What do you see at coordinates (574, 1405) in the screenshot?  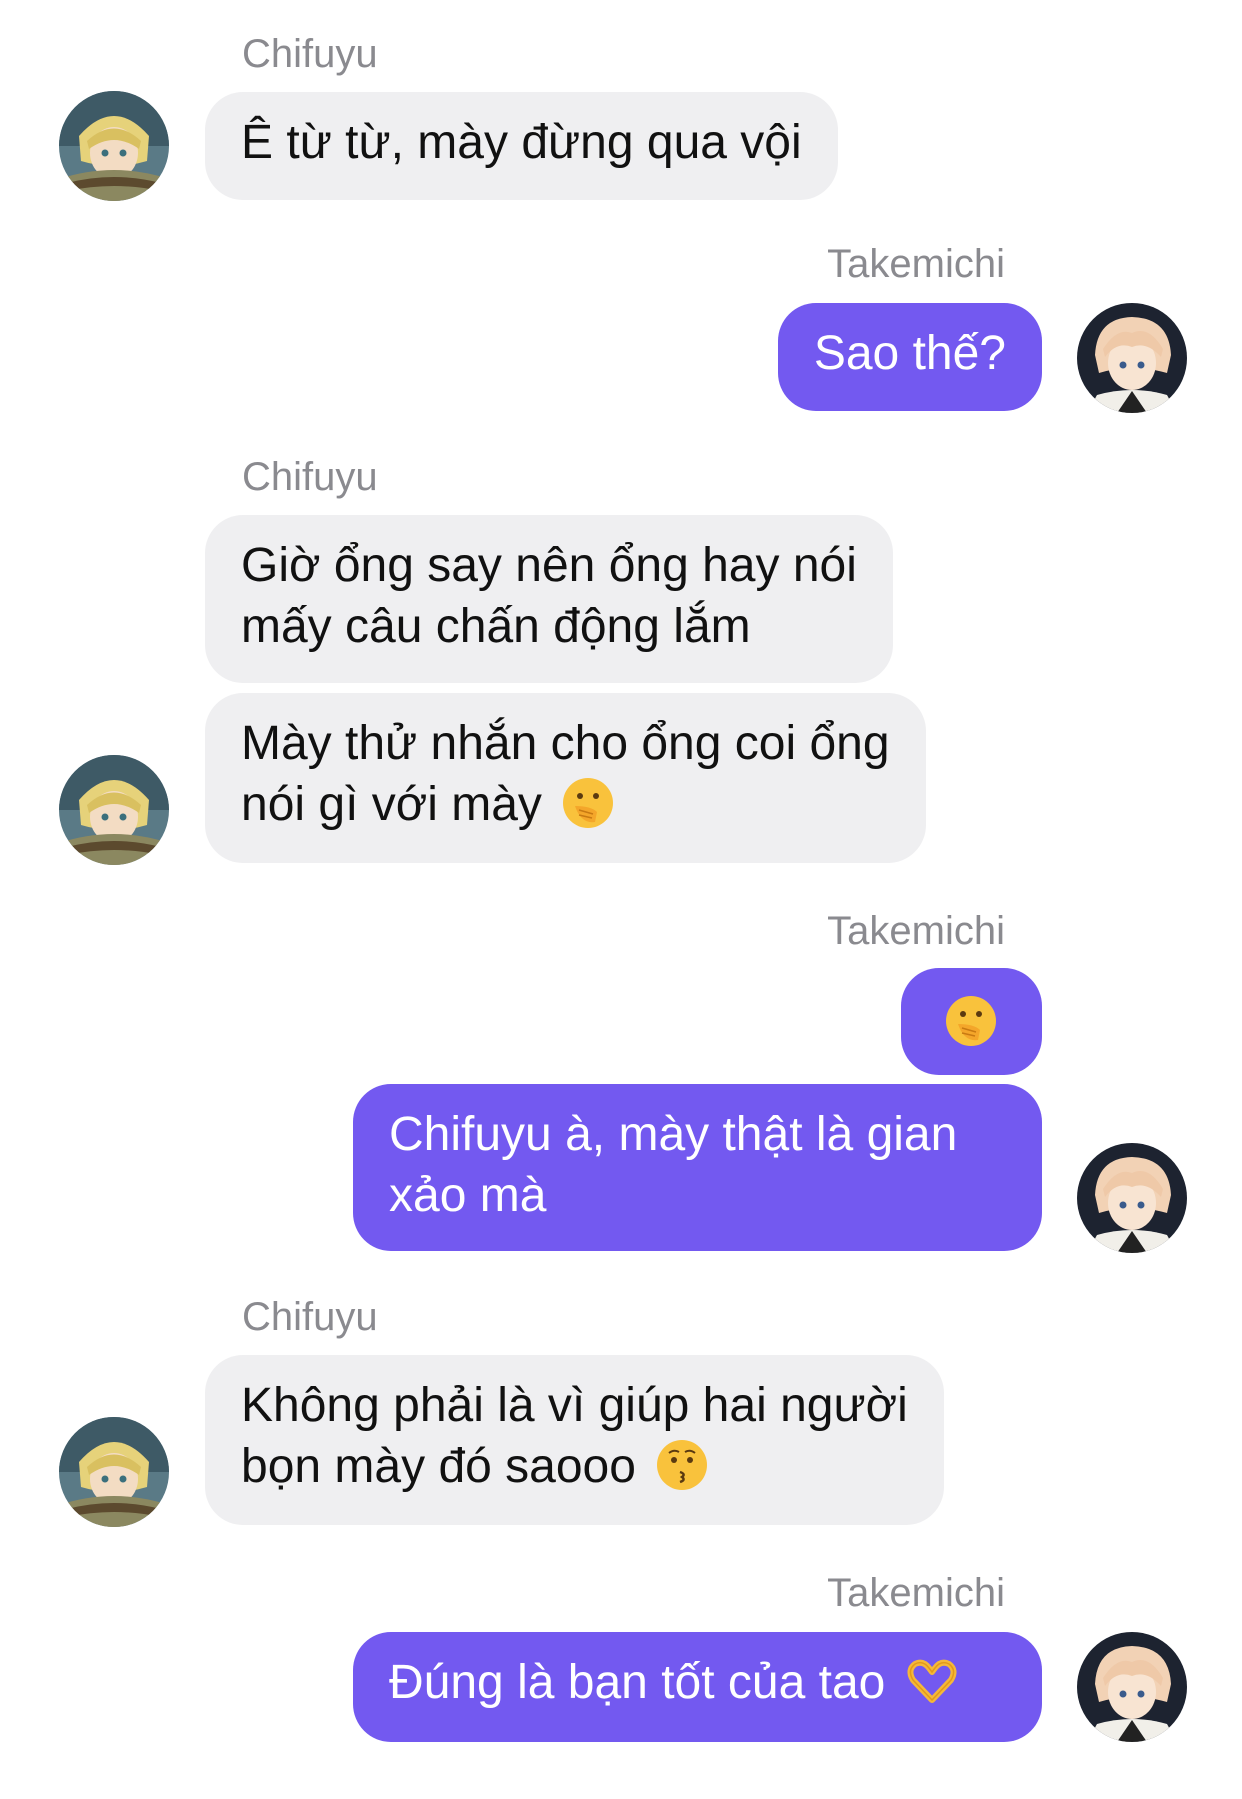 I see `message-text-line: Không phải là vì giúp hai người` at bounding box center [574, 1405].